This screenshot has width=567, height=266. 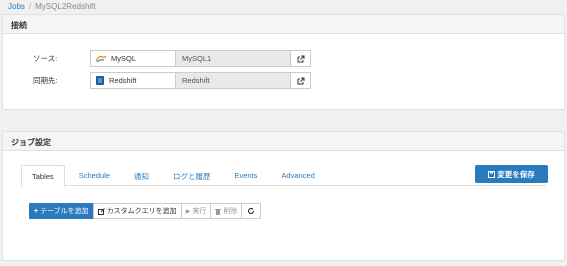 I want to click on source-type-text: MySQL, so click(x=124, y=58).